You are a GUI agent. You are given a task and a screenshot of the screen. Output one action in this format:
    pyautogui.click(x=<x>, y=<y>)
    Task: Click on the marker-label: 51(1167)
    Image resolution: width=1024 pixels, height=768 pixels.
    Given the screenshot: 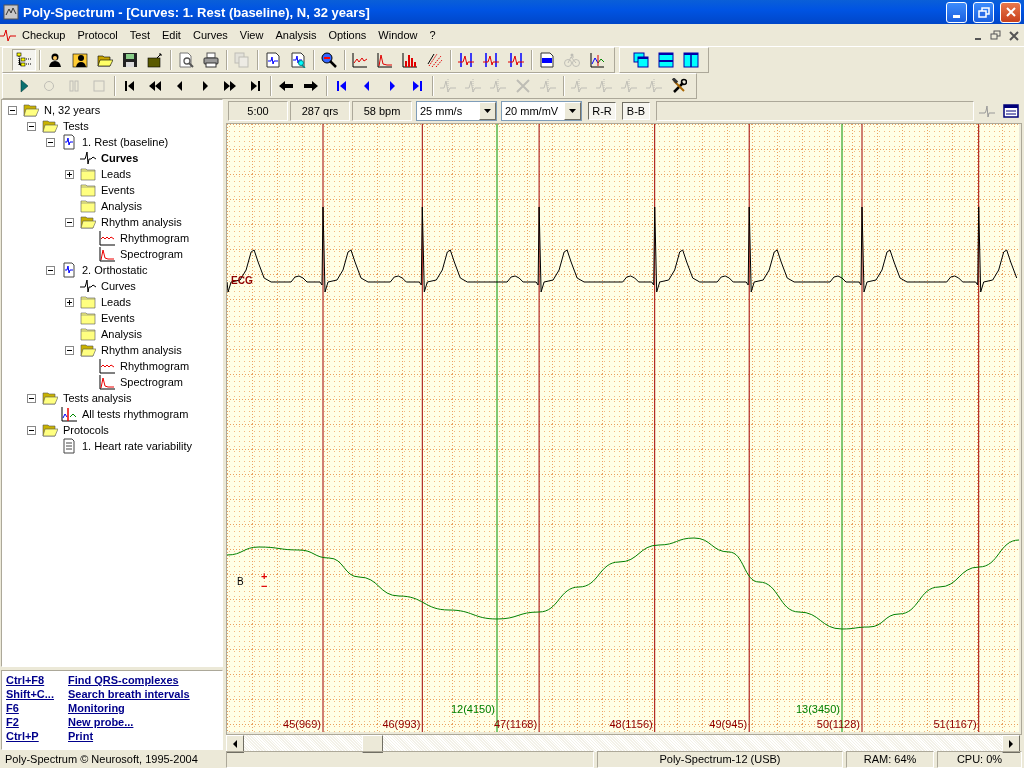 What is the action you would take?
    pyautogui.click(x=955, y=724)
    